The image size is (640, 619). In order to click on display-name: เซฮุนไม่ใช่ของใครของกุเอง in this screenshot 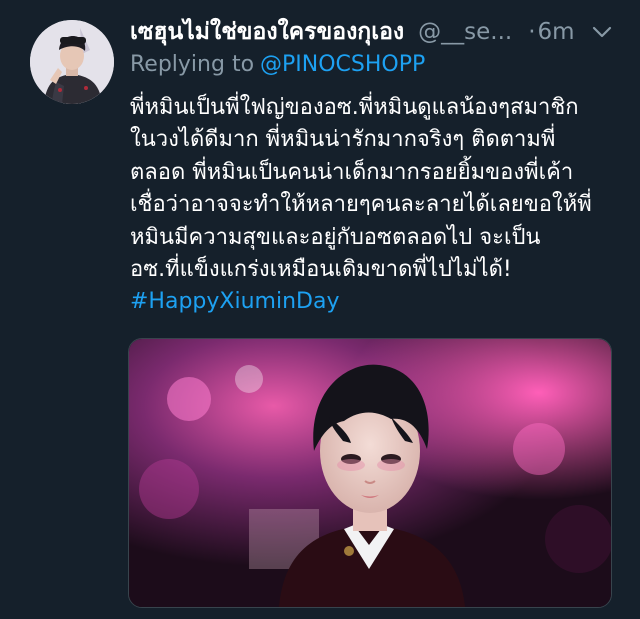, I will do `click(267, 32)`.